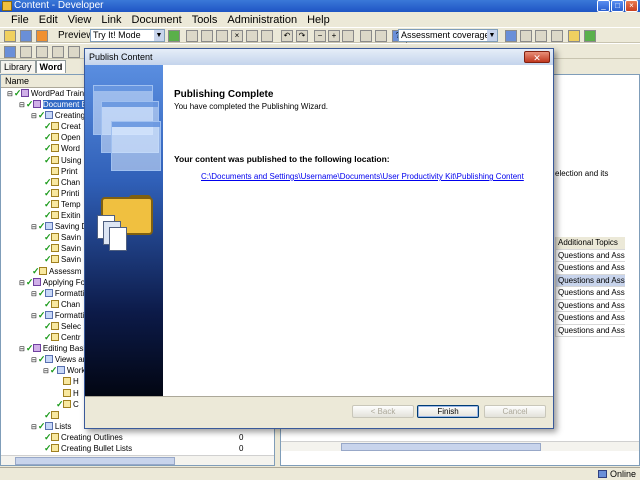 The image size is (640, 480). I want to click on refresh-icon, so click(590, 36).